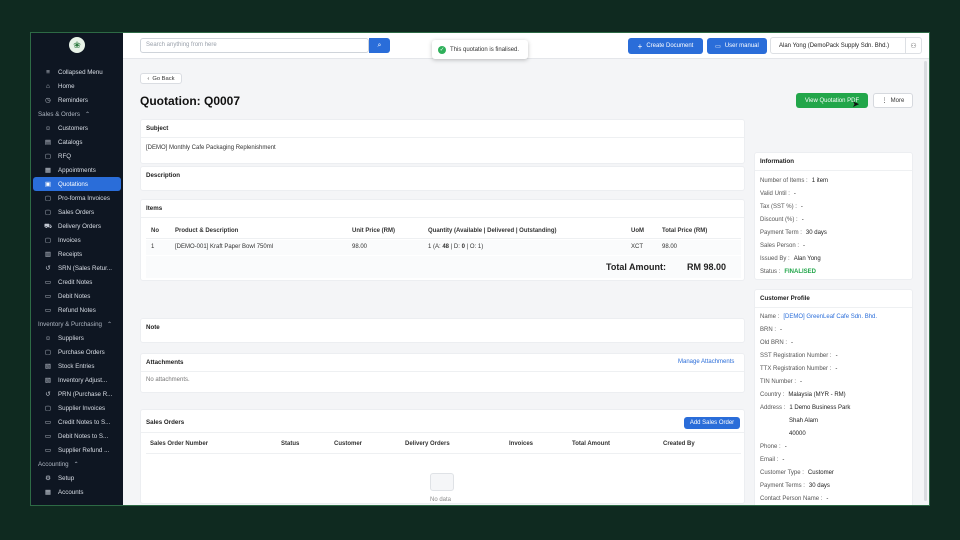 The height and width of the screenshot is (540, 960). What do you see at coordinates (801, 207) in the screenshot?
I see `field-value: -` at bounding box center [801, 207].